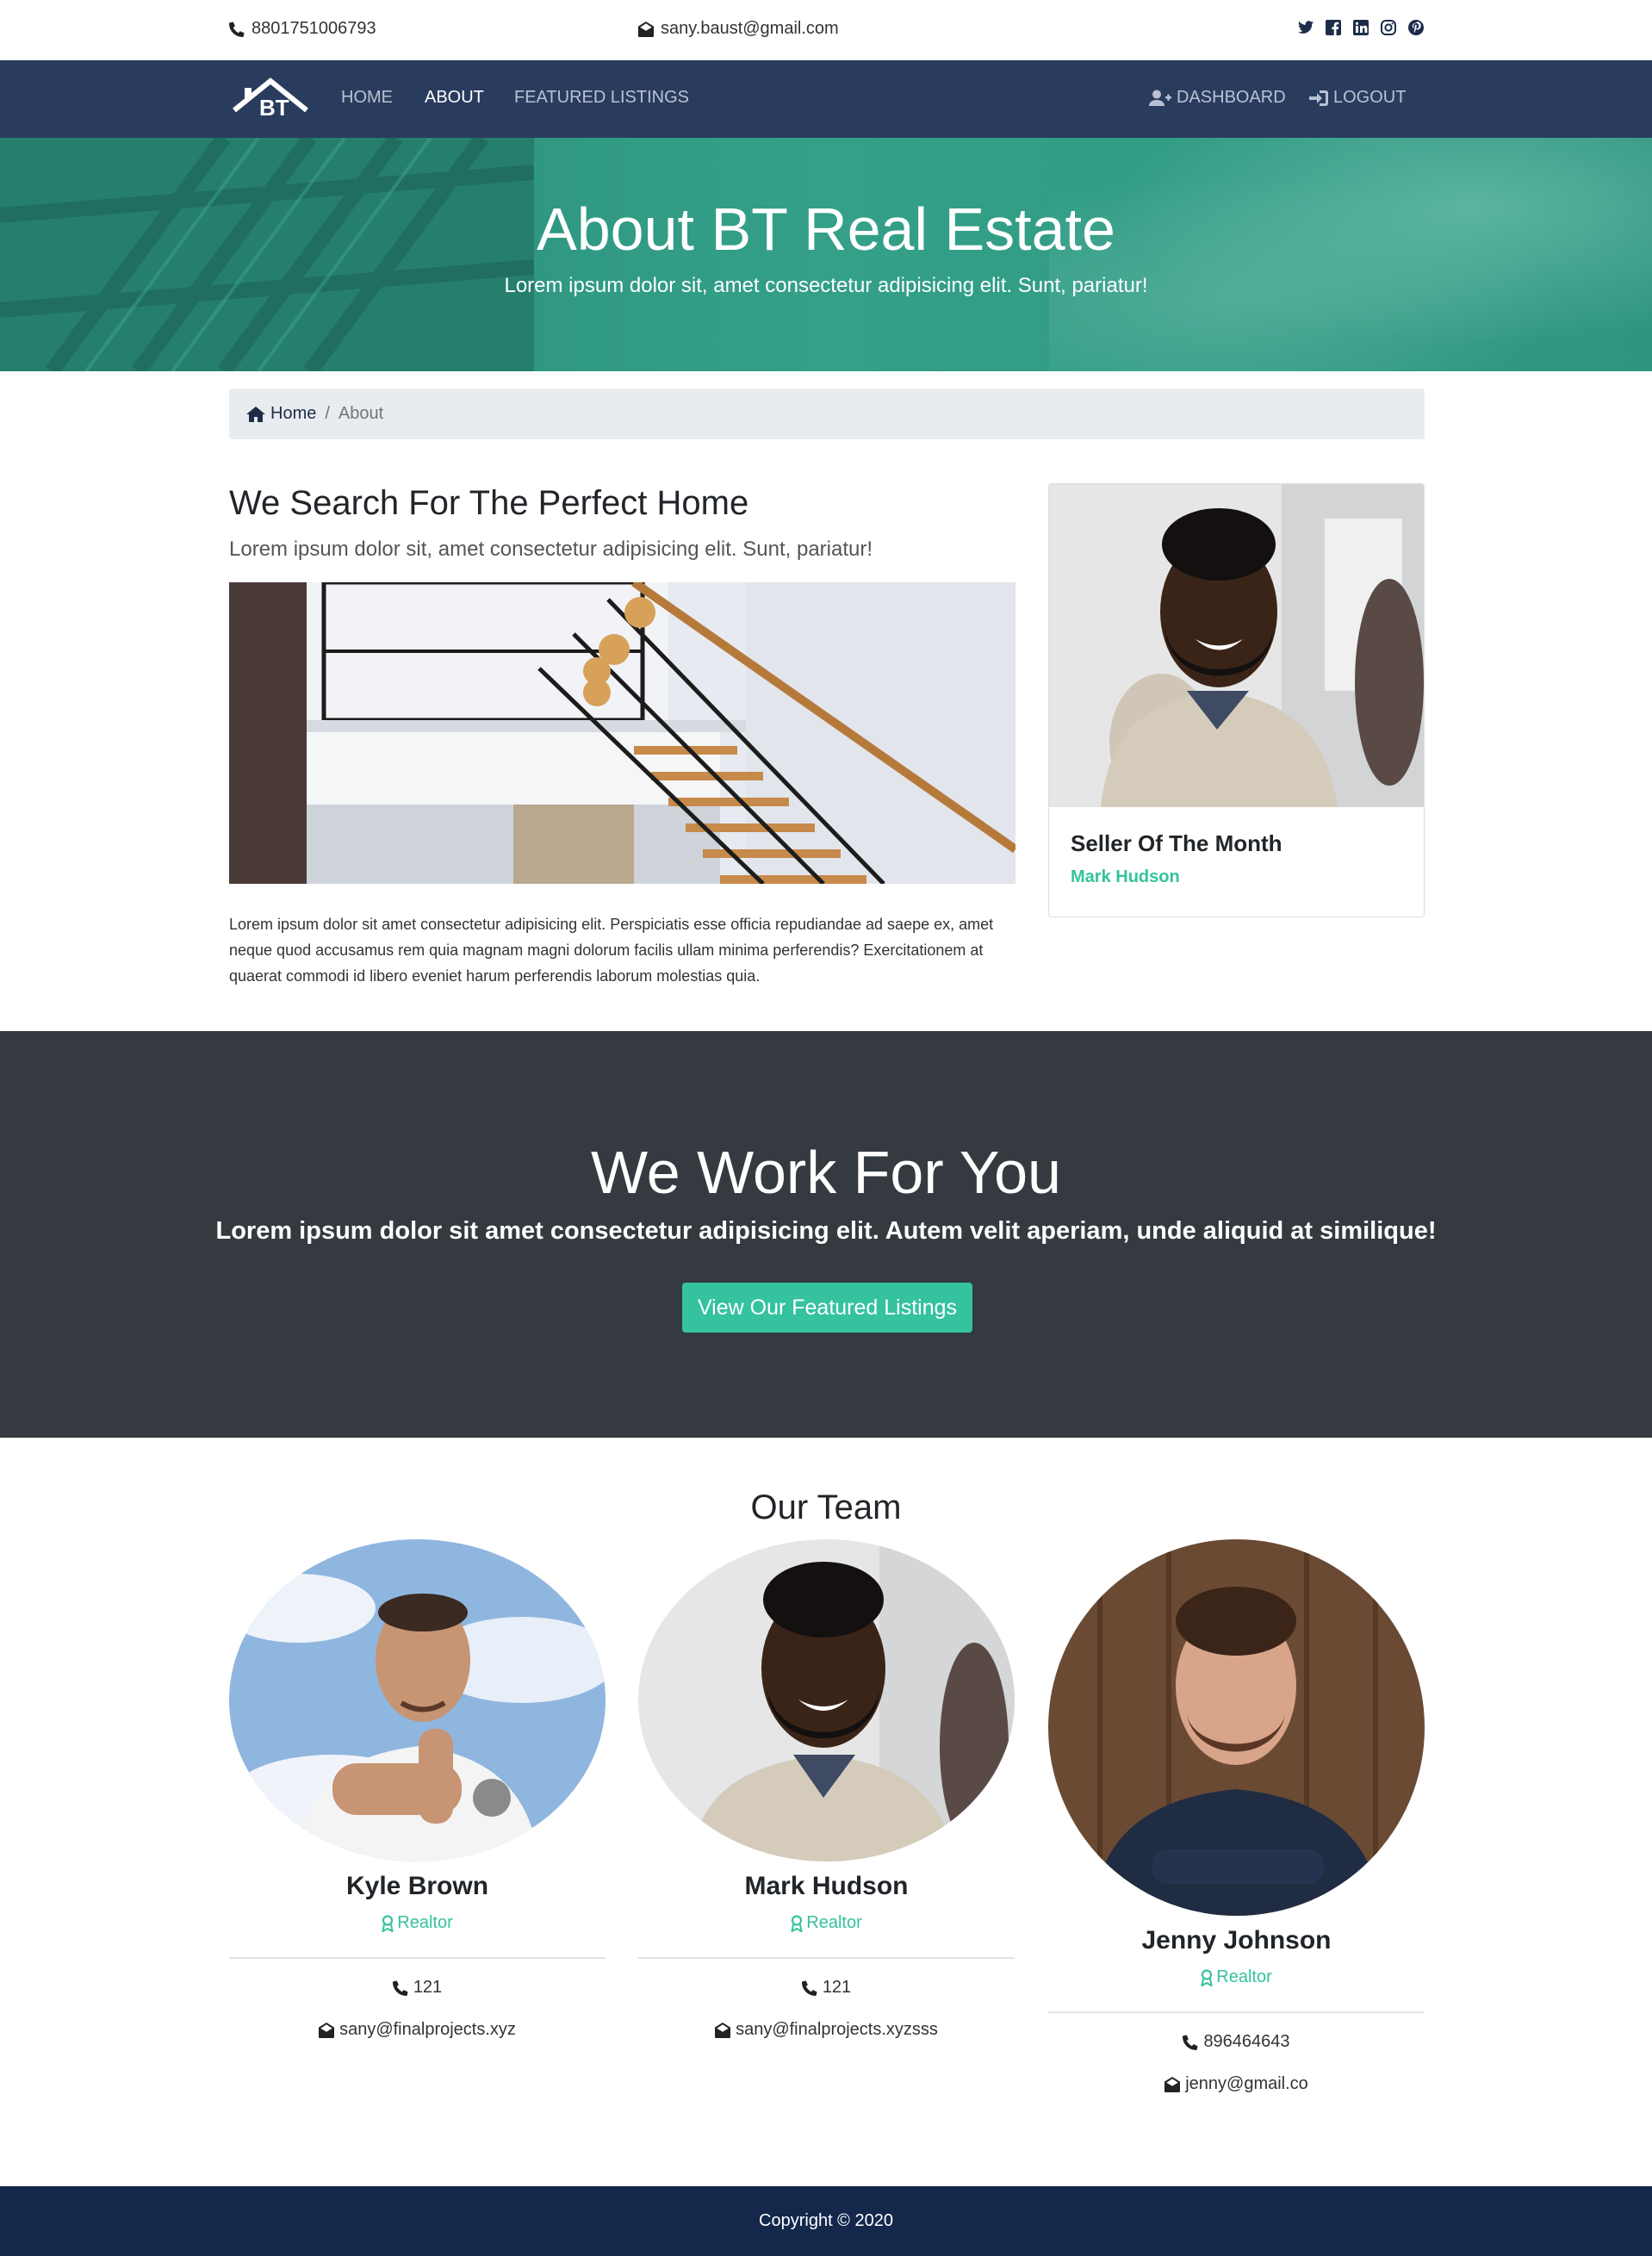 The width and height of the screenshot is (1652, 2256). I want to click on sign-in-icon, so click(1318, 98).